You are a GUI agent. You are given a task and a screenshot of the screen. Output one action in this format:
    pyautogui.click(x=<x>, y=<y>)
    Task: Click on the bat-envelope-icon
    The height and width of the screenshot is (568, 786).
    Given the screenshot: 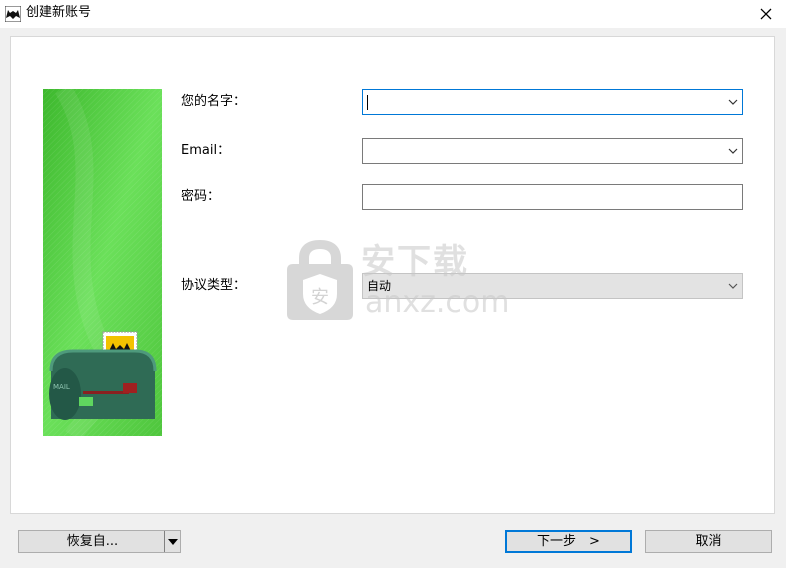 What is the action you would take?
    pyautogui.click(x=13, y=14)
    